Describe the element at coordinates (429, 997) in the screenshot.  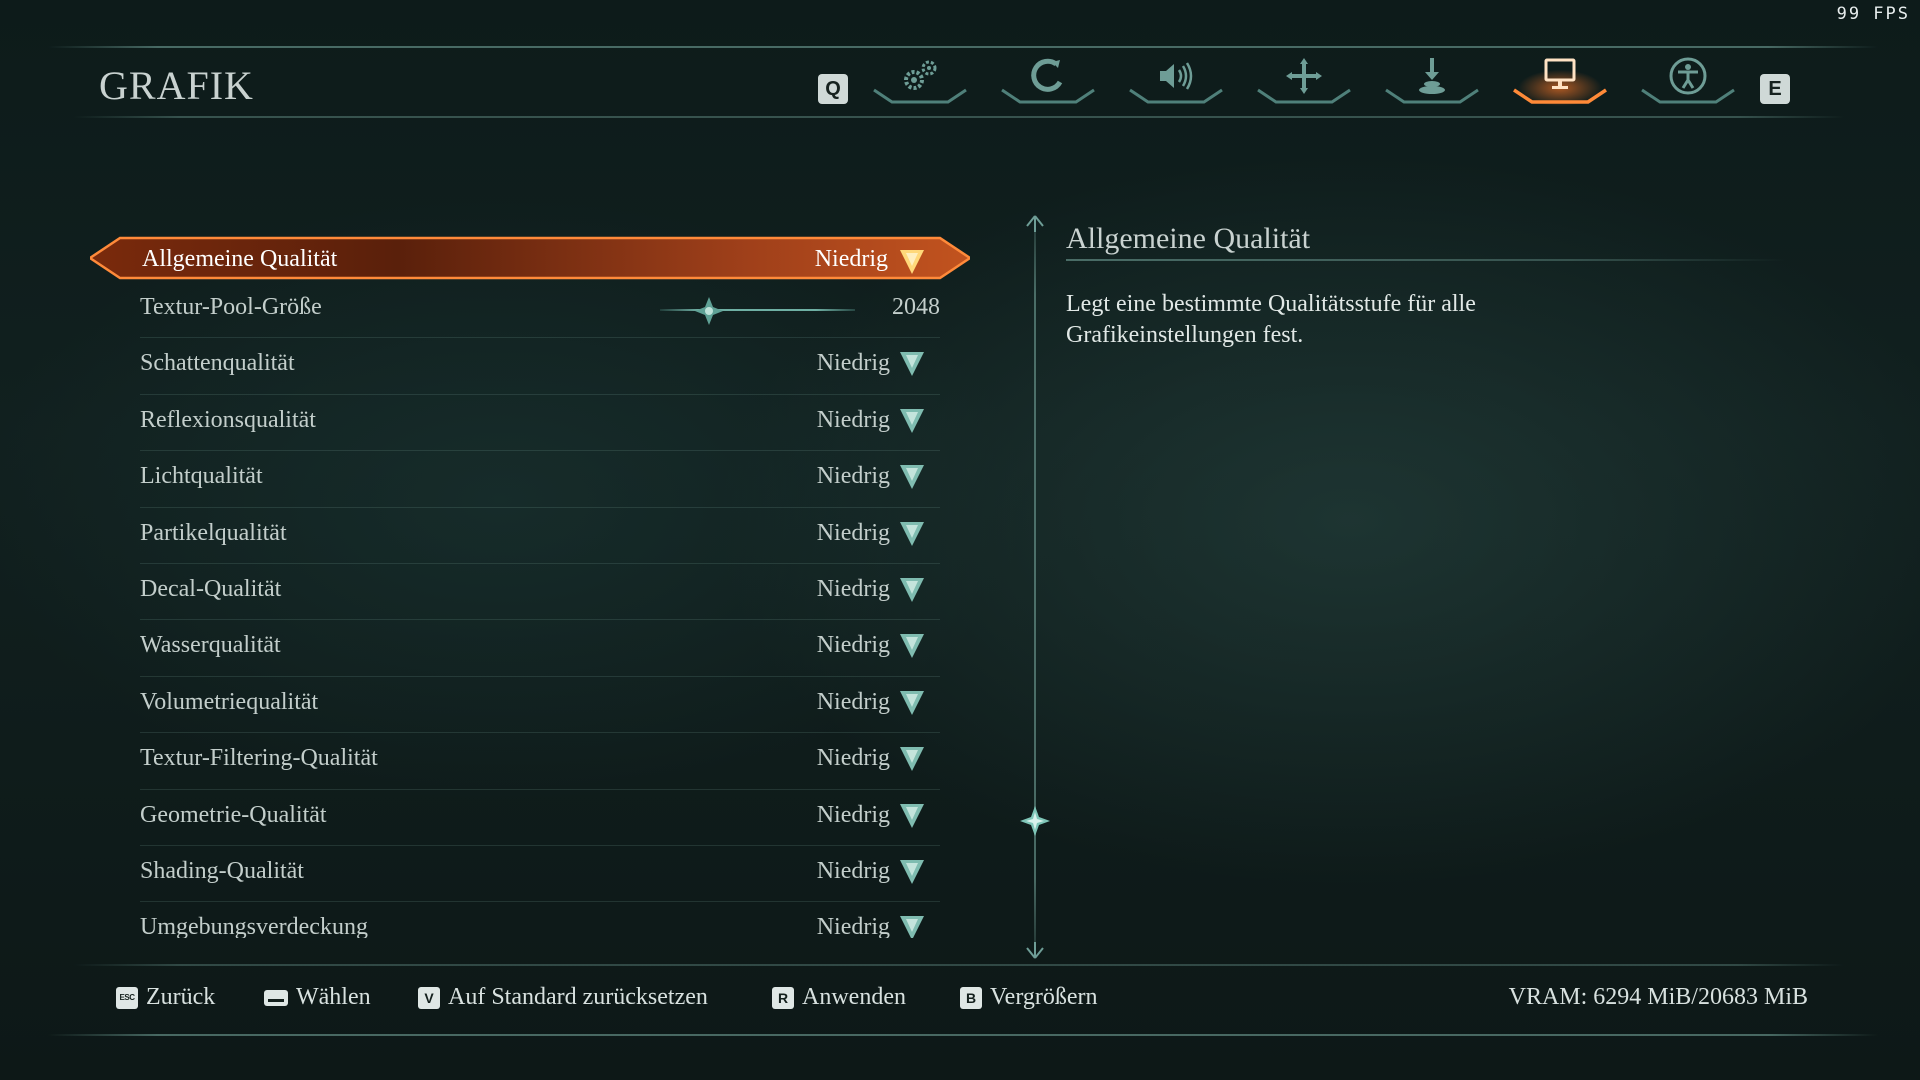
I see `v-key-icon: V` at that location.